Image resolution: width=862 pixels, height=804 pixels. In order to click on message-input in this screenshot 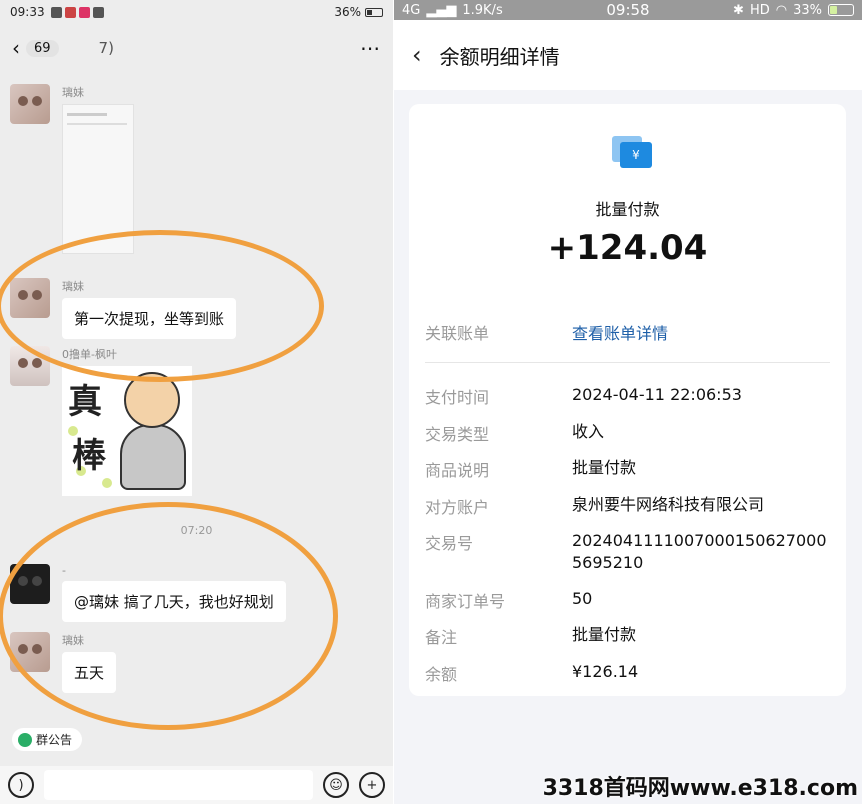, I will do `click(178, 785)`.